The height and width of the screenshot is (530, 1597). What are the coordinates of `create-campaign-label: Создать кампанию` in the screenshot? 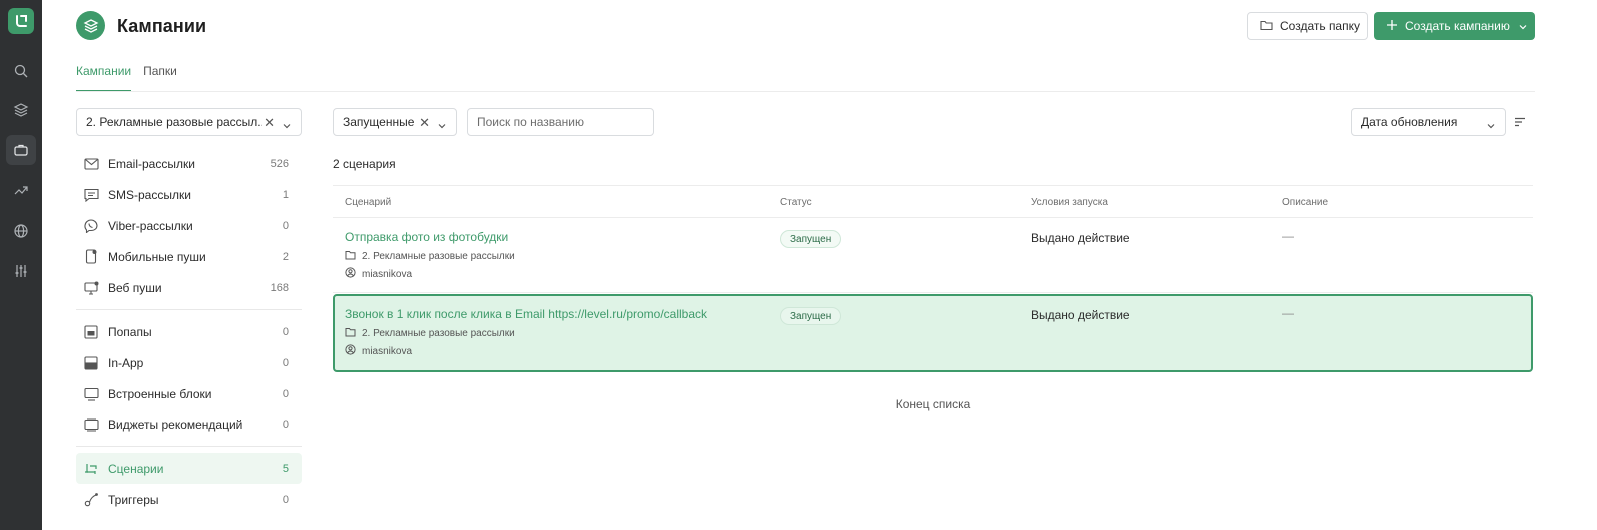 It's located at (1457, 26).